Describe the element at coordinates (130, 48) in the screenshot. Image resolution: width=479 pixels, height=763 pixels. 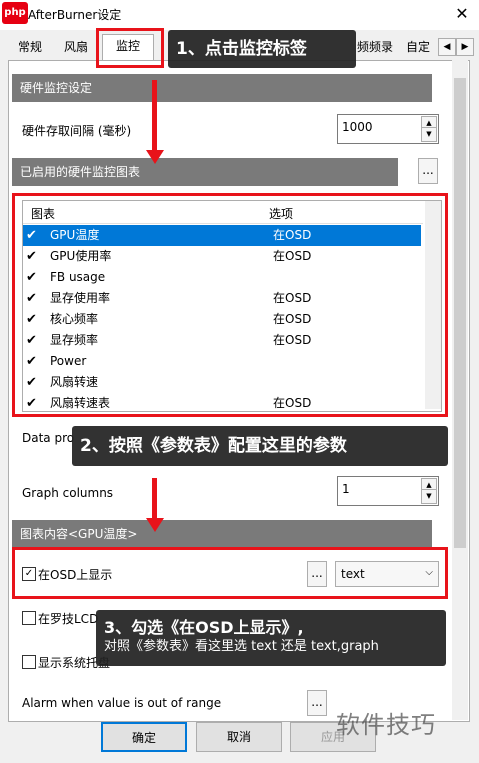
I see `annotation-box-tab` at that location.